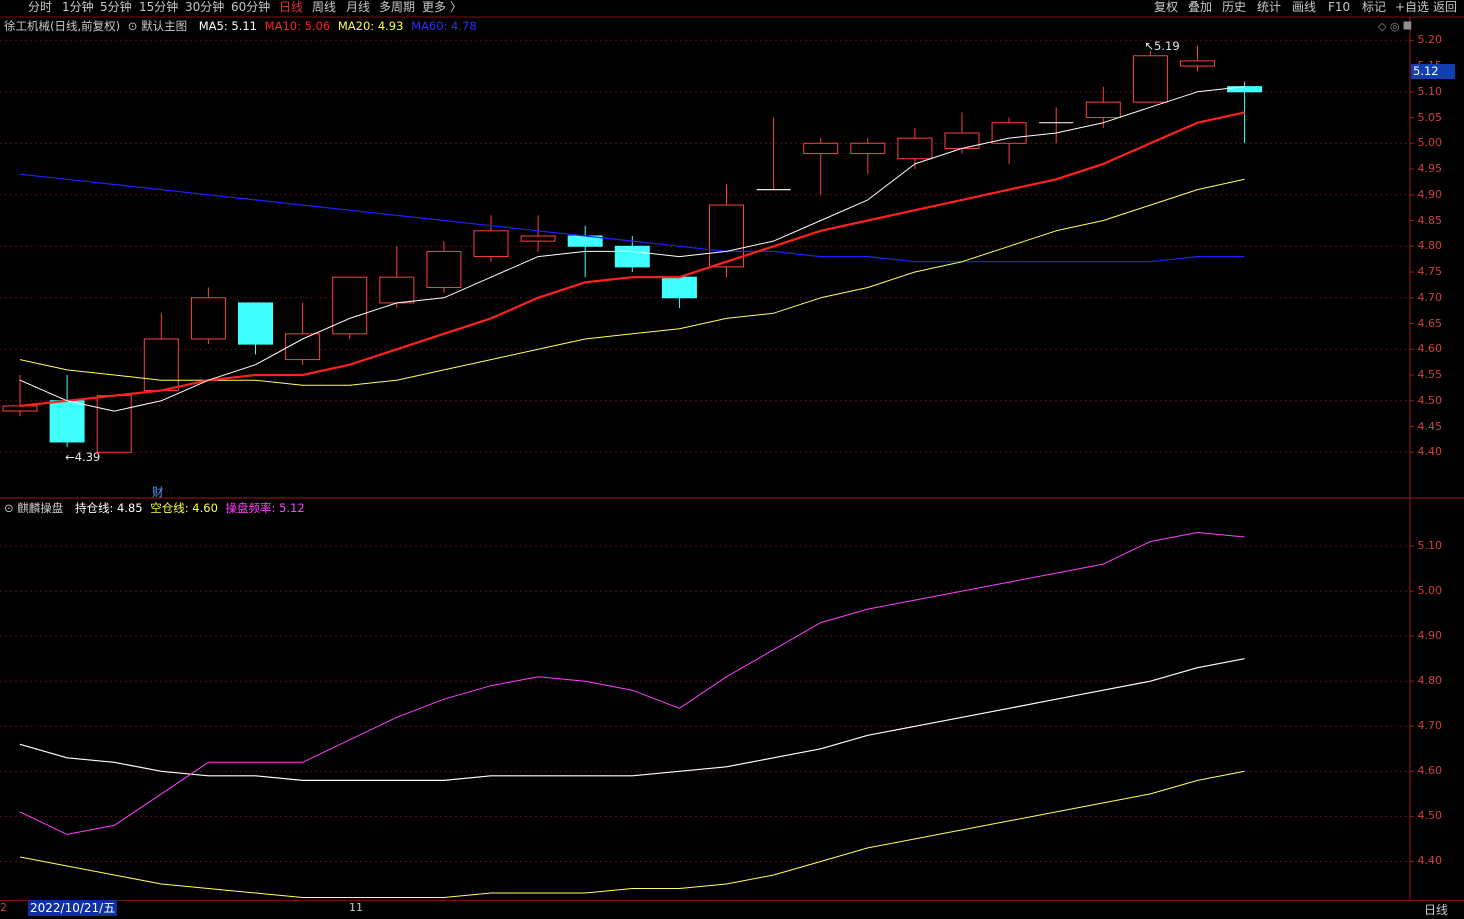 The image size is (1464, 919). I want to click on low-price-label: ←4.39, so click(83, 457).